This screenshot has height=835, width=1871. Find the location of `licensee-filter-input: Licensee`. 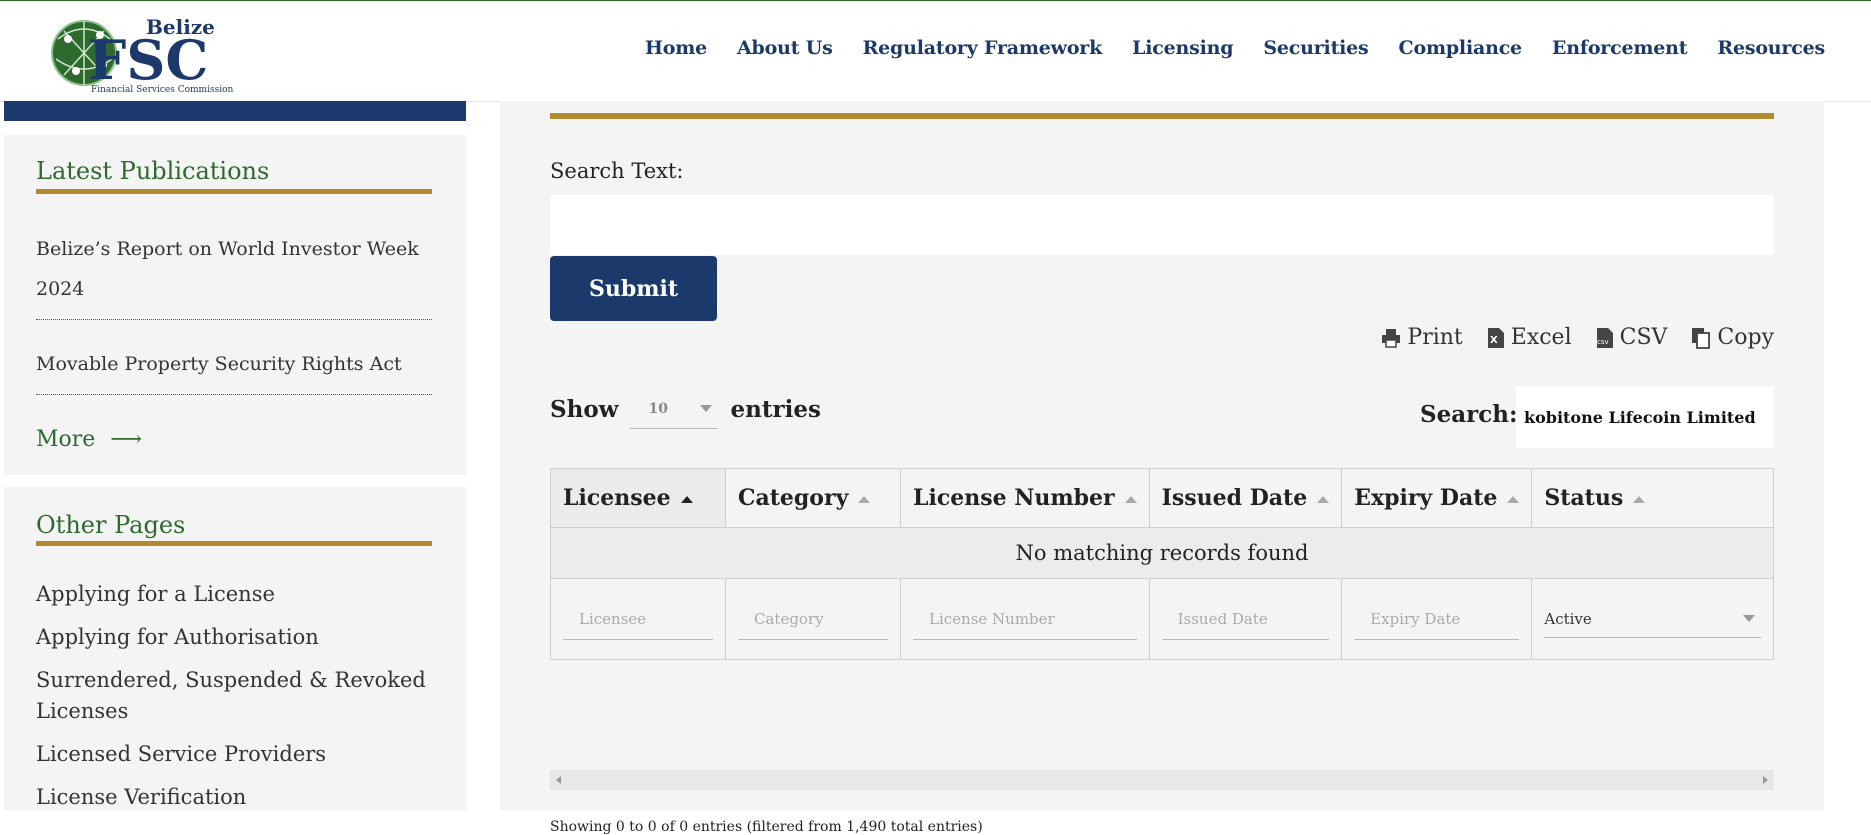

licensee-filter-input: Licensee is located at coordinates (638, 619).